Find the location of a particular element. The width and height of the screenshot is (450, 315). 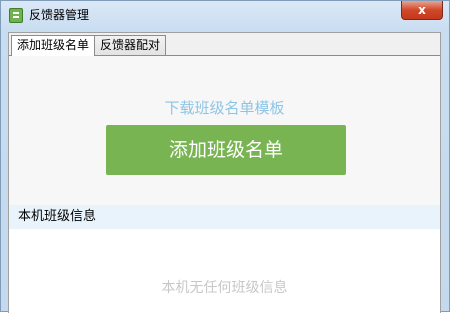

app-icon is located at coordinates (16, 15).